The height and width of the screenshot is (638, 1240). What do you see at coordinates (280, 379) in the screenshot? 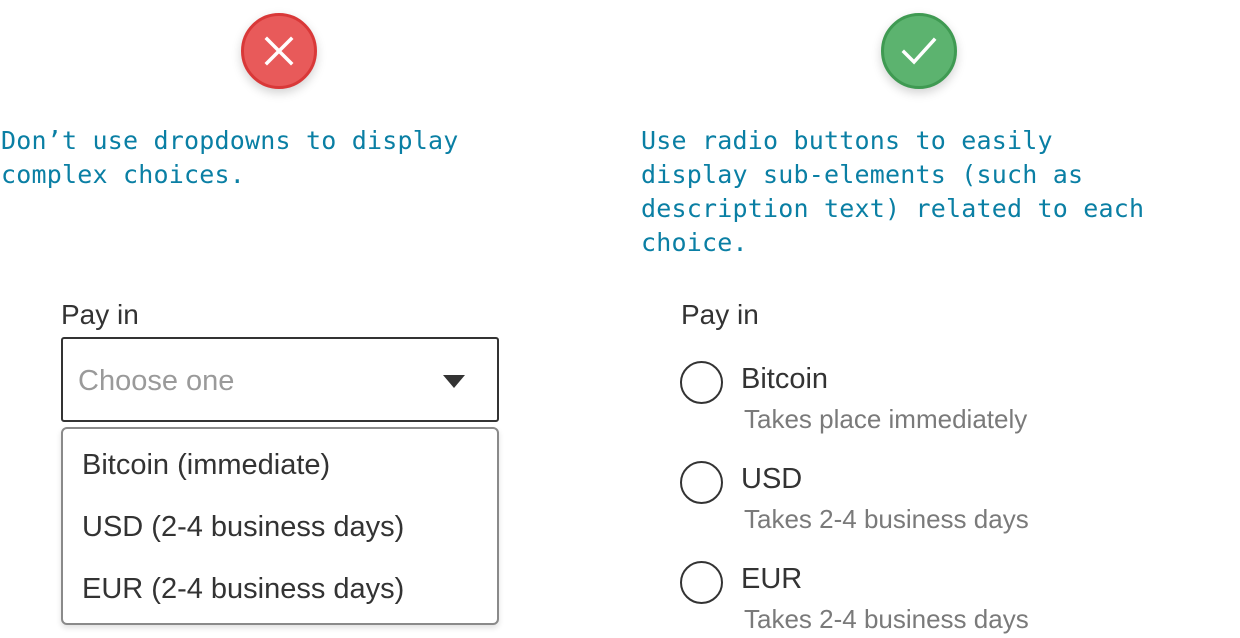
I see `pay-in-dropdown: Choose one` at bounding box center [280, 379].